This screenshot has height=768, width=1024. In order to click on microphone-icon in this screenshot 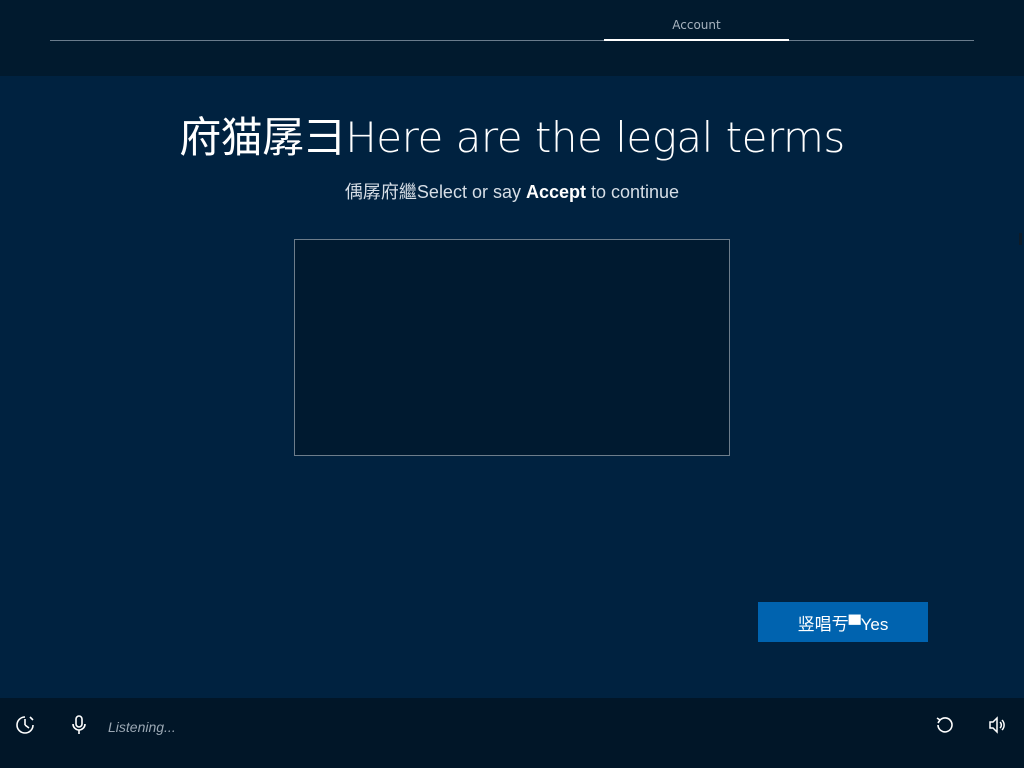, I will do `click(79, 725)`.